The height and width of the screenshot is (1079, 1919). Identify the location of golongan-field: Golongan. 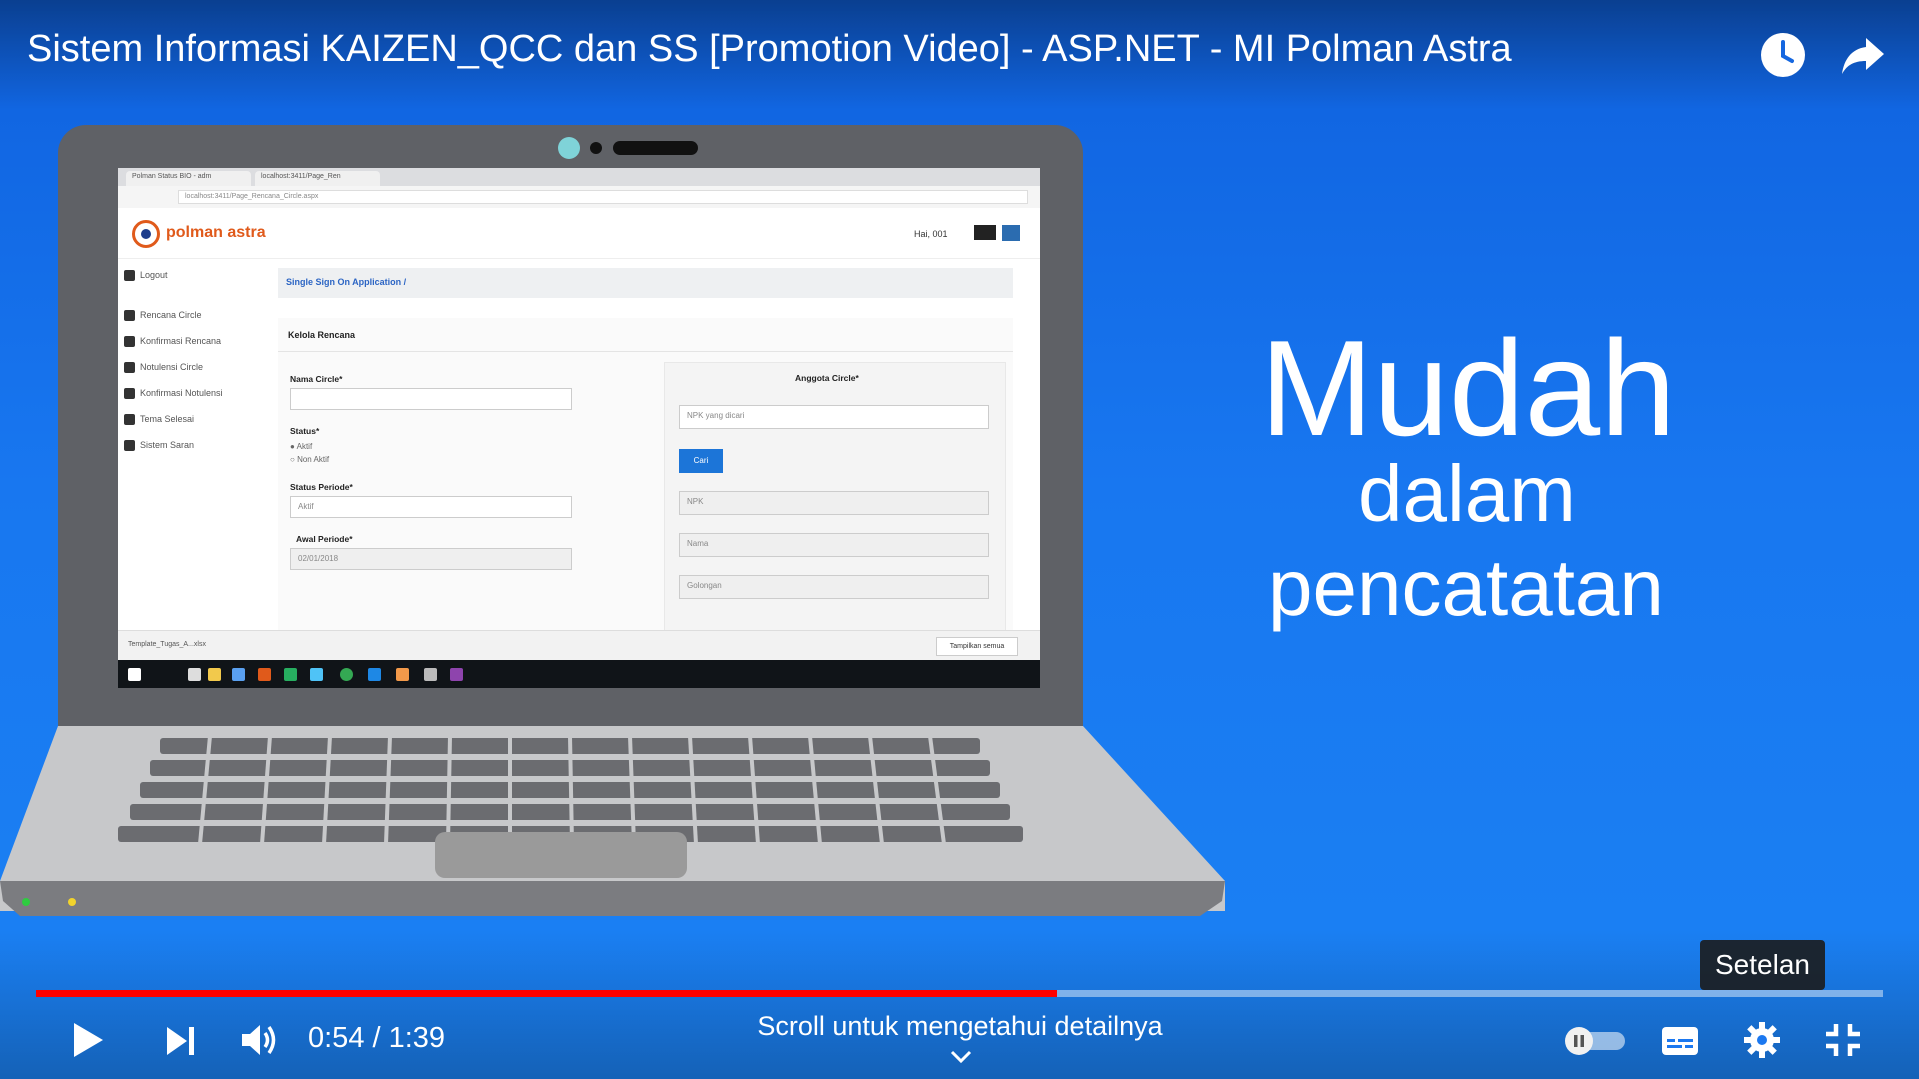
(834, 587).